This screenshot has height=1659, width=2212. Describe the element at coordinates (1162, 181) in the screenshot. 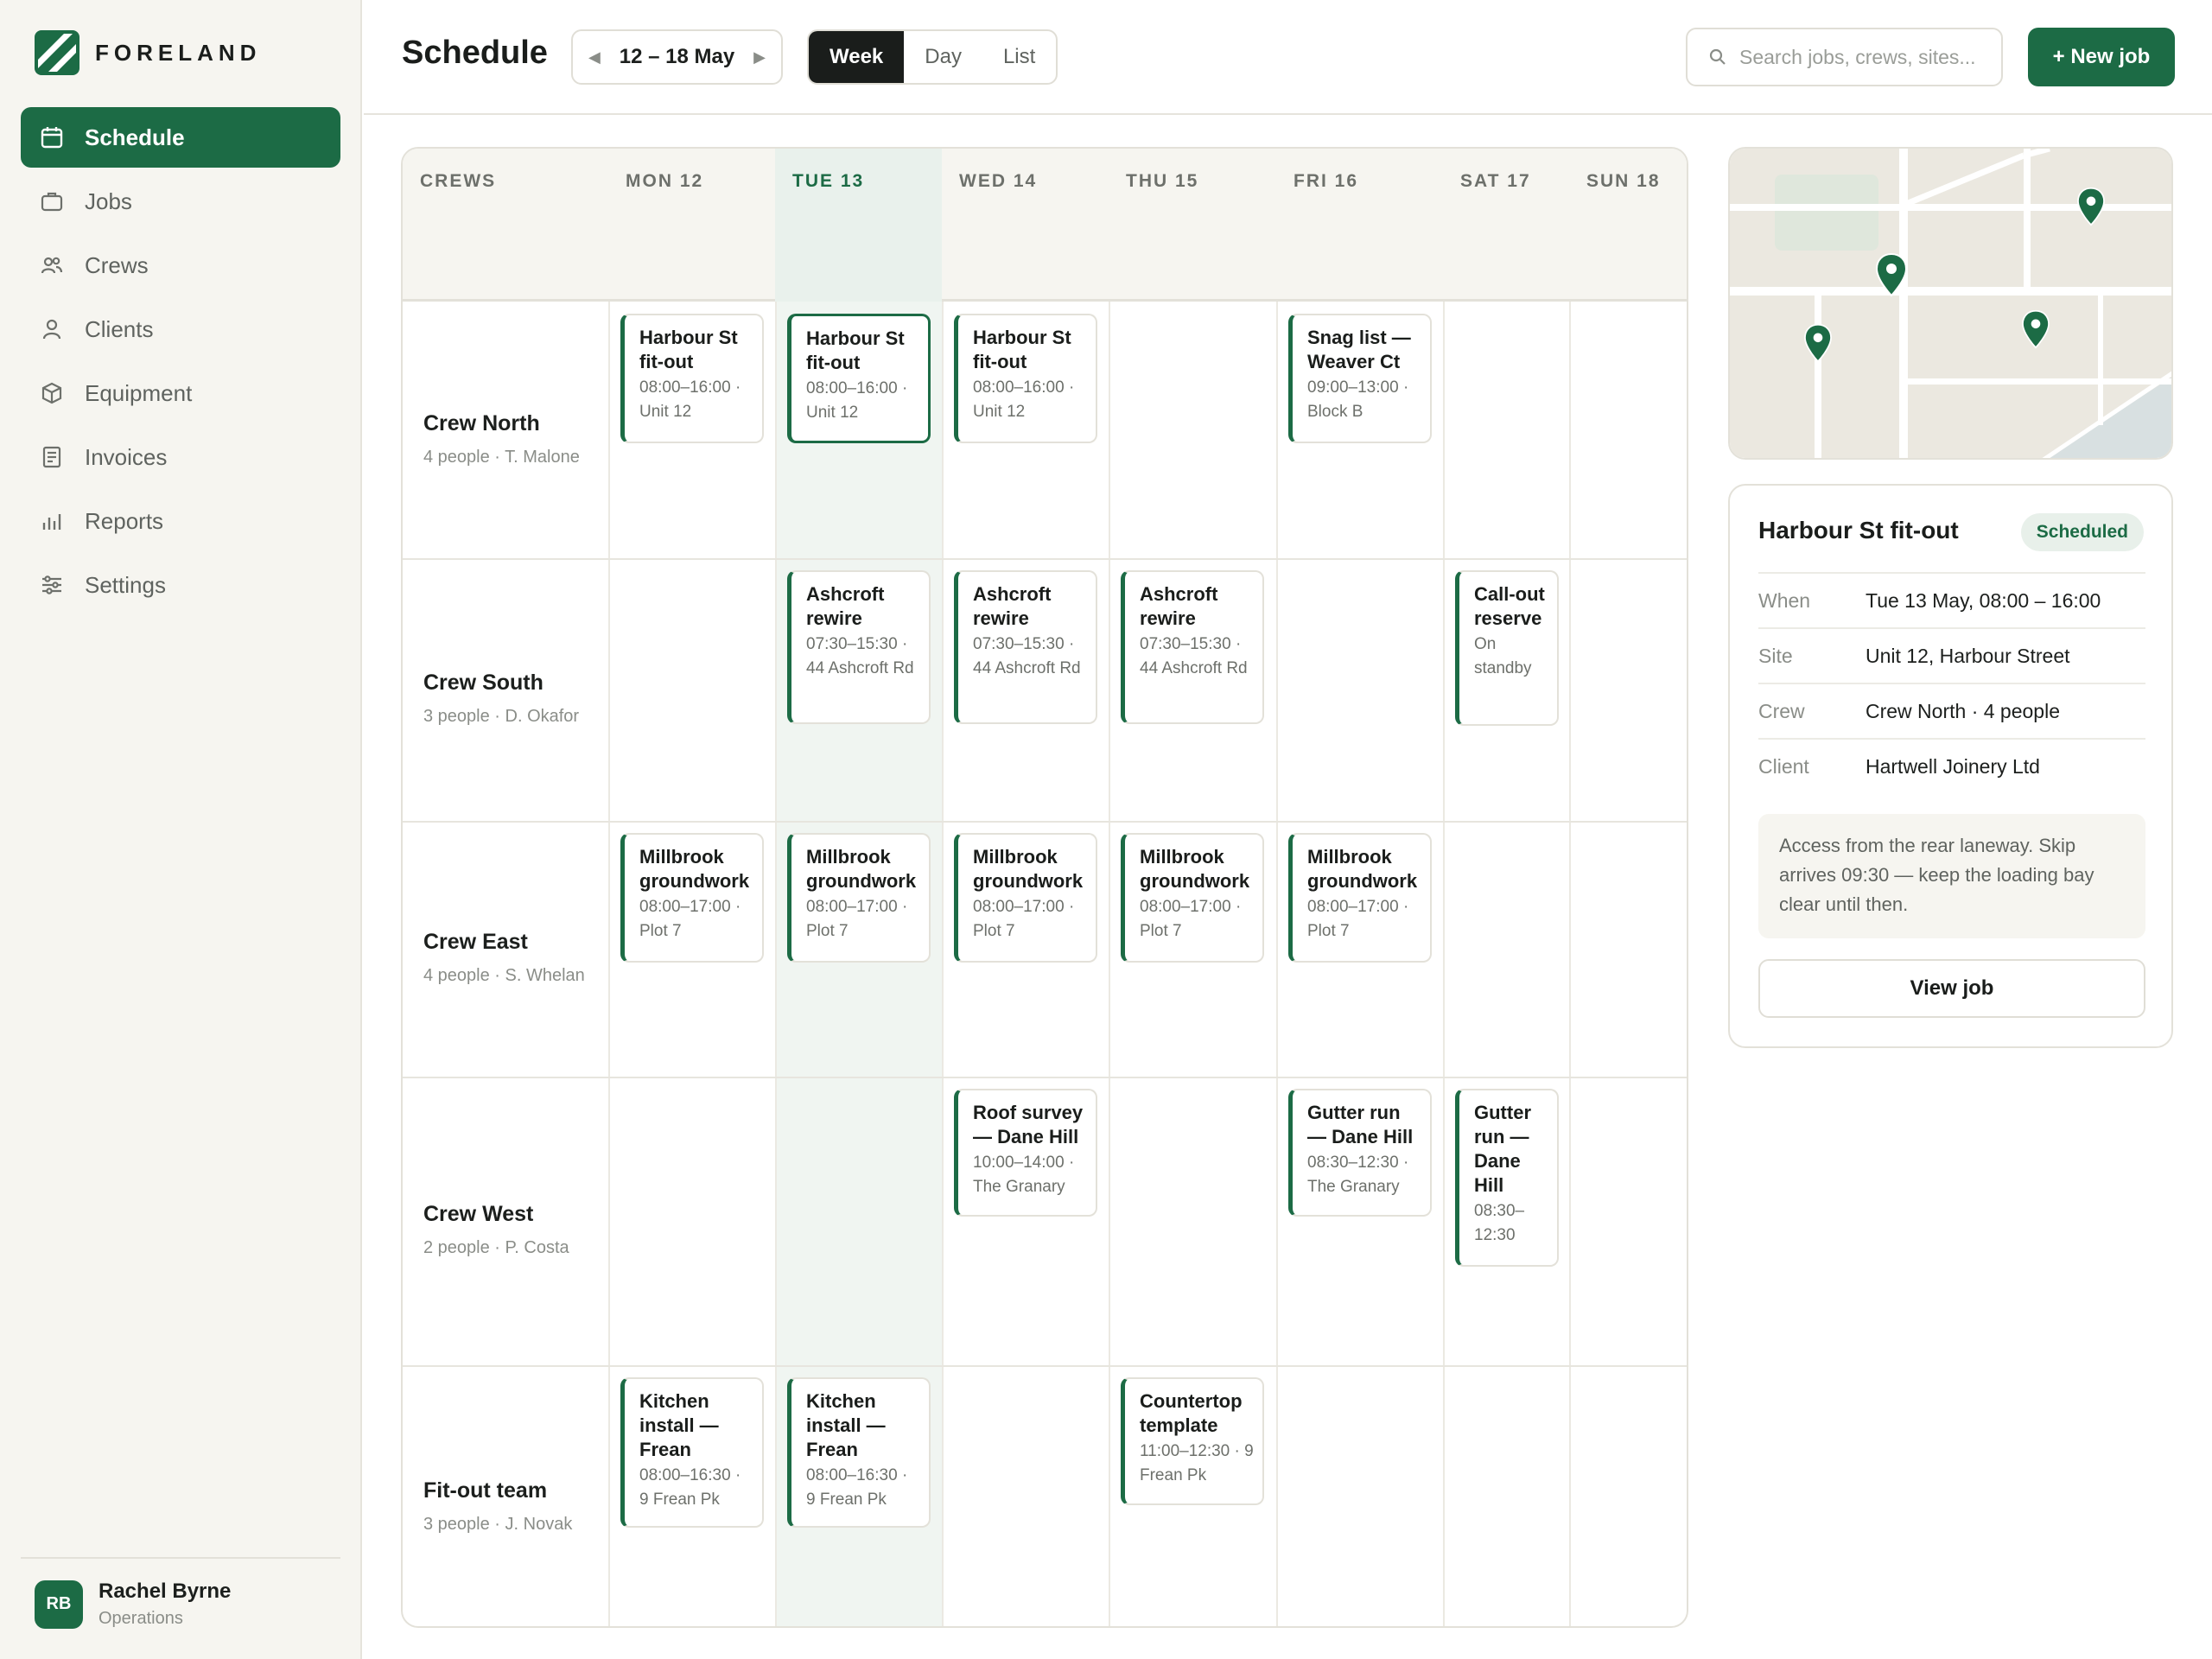

I see `day-header: THU 15` at that location.